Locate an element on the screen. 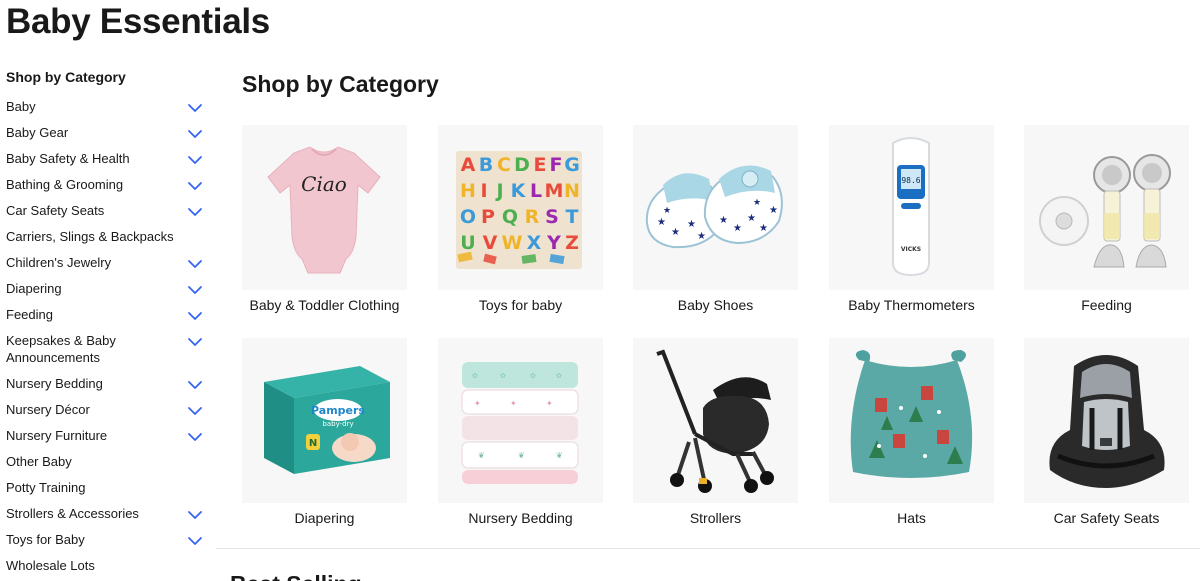 The image size is (1200, 581). sidebar-item: Nursery Décor is located at coordinates (107, 414).